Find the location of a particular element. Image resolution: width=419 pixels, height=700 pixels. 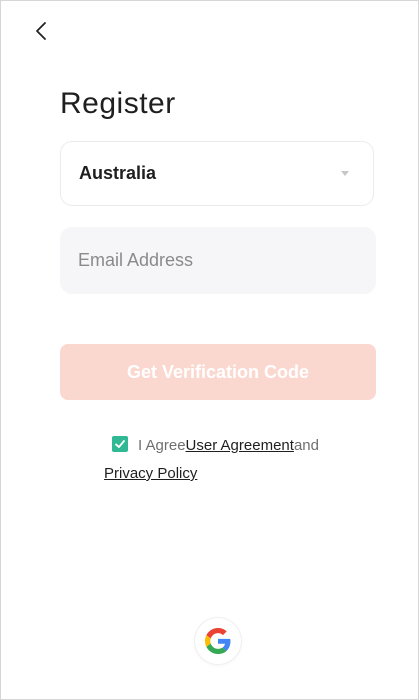

chevron-left-icon is located at coordinates (41, 31).